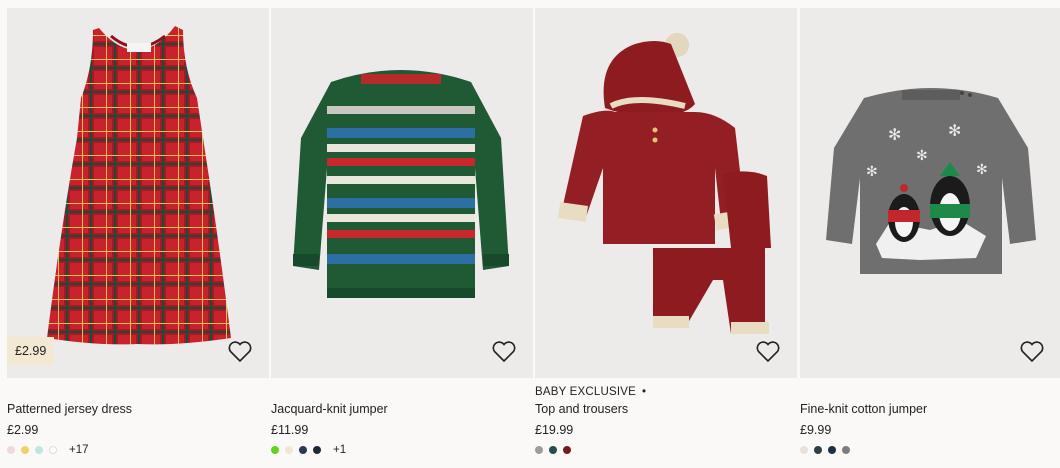 The width and height of the screenshot is (1060, 468). I want to click on jumper-illustration, so click(401, 184).